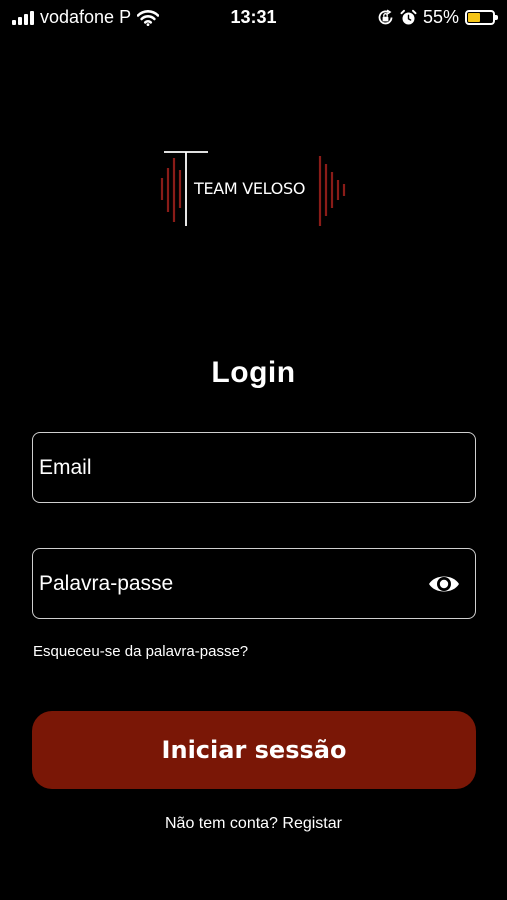  I want to click on page-title: Login, so click(253, 372).